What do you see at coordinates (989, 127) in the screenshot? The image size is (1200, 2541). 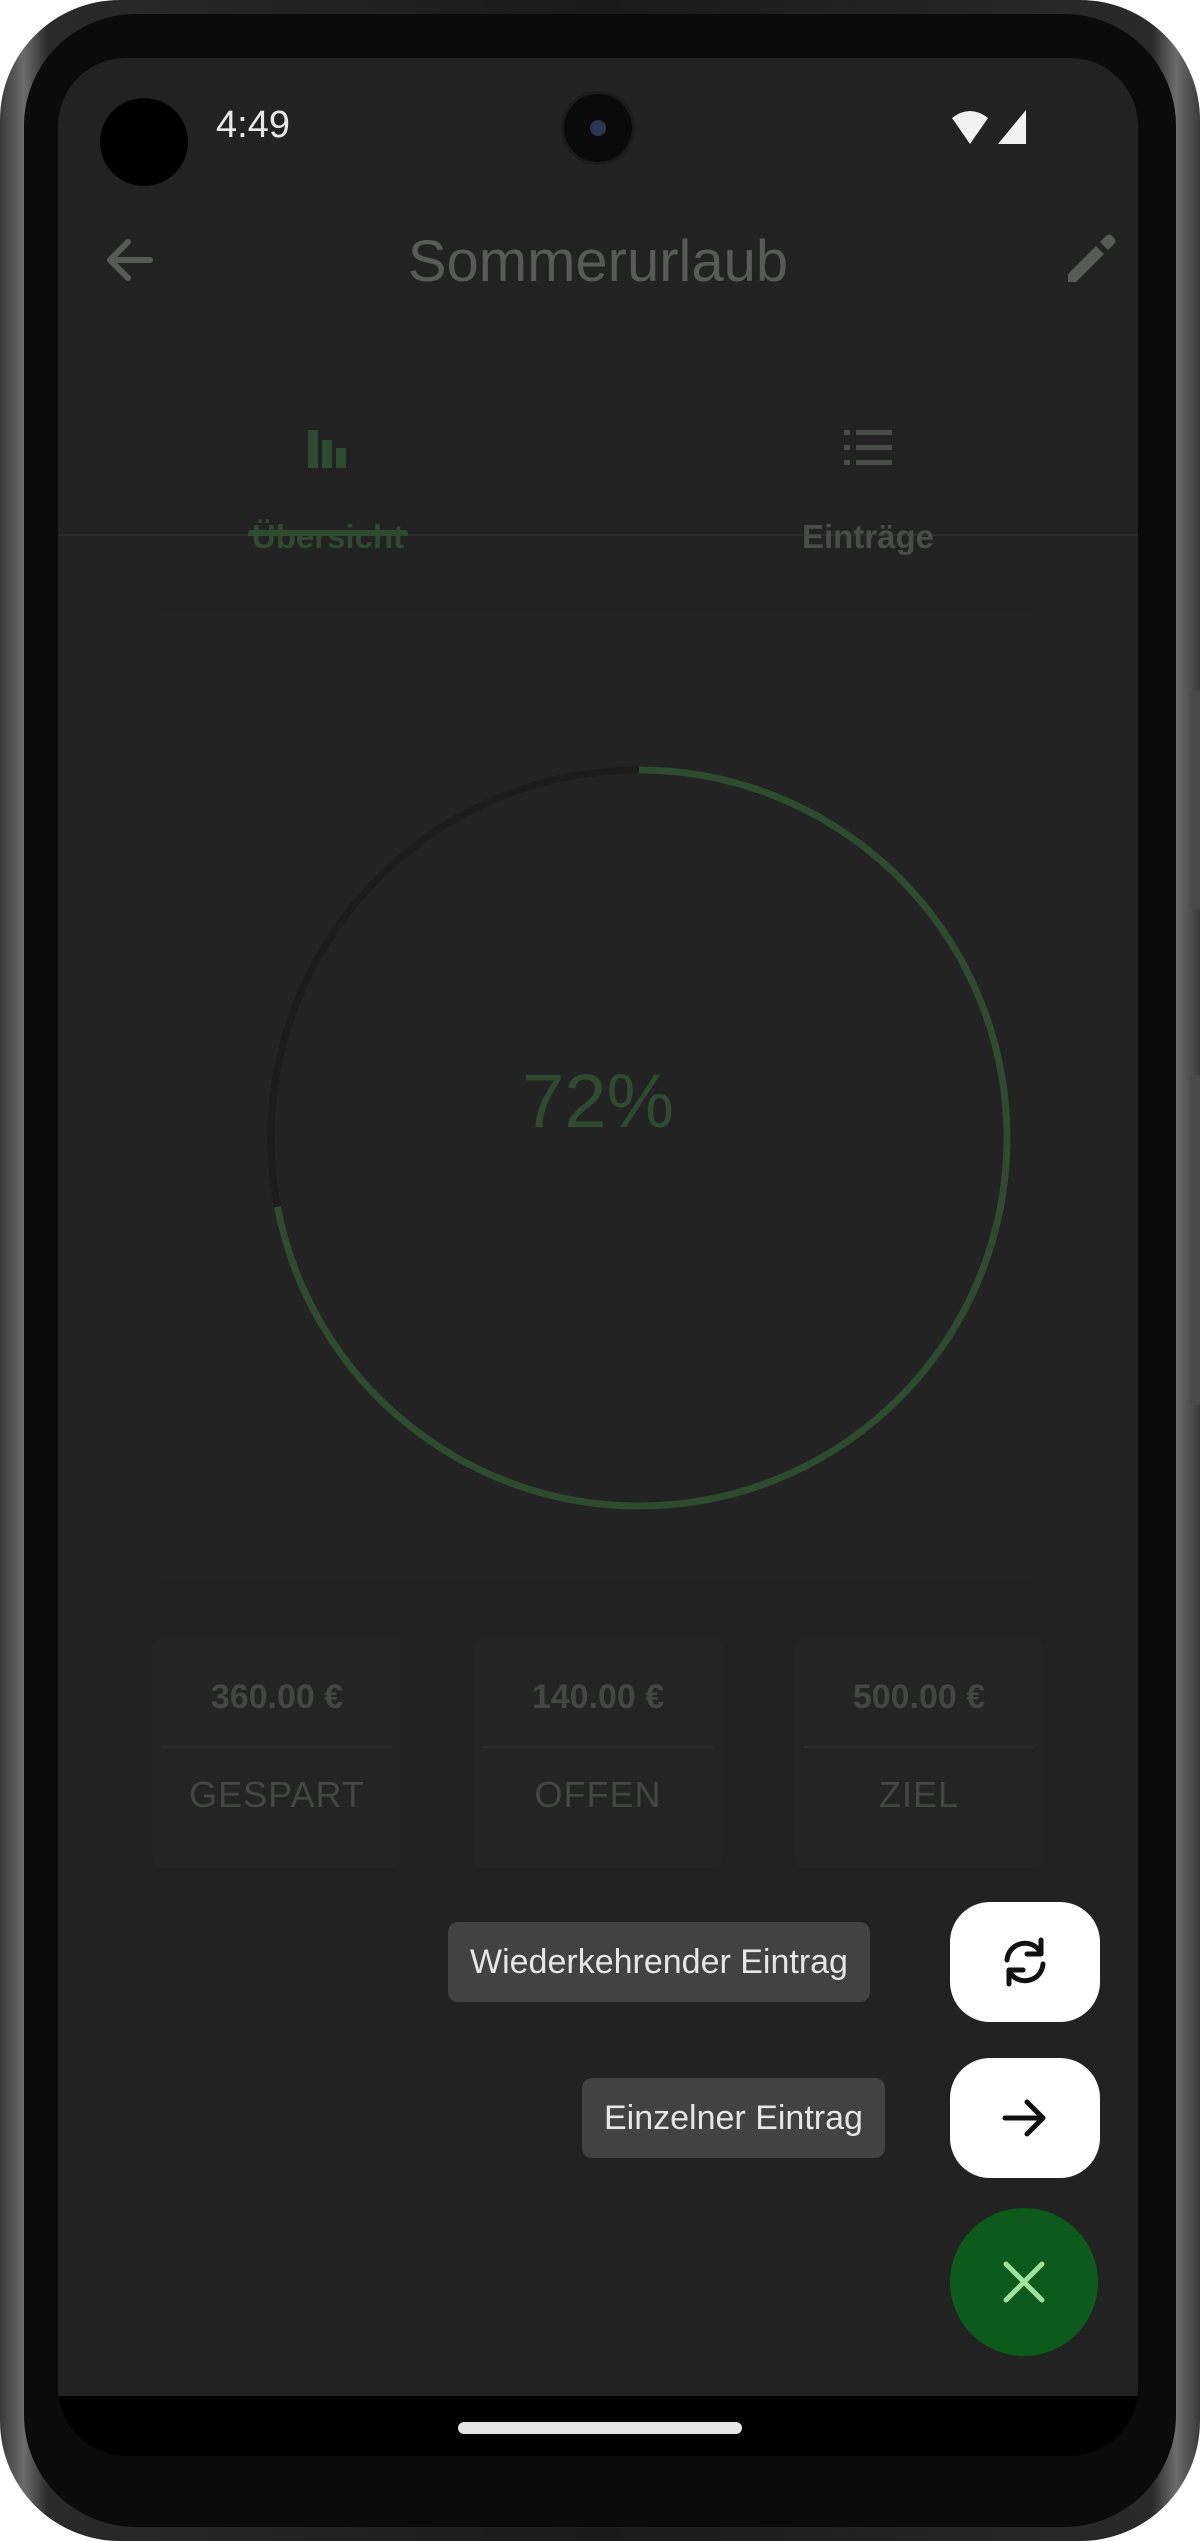 I see `status-icons` at bounding box center [989, 127].